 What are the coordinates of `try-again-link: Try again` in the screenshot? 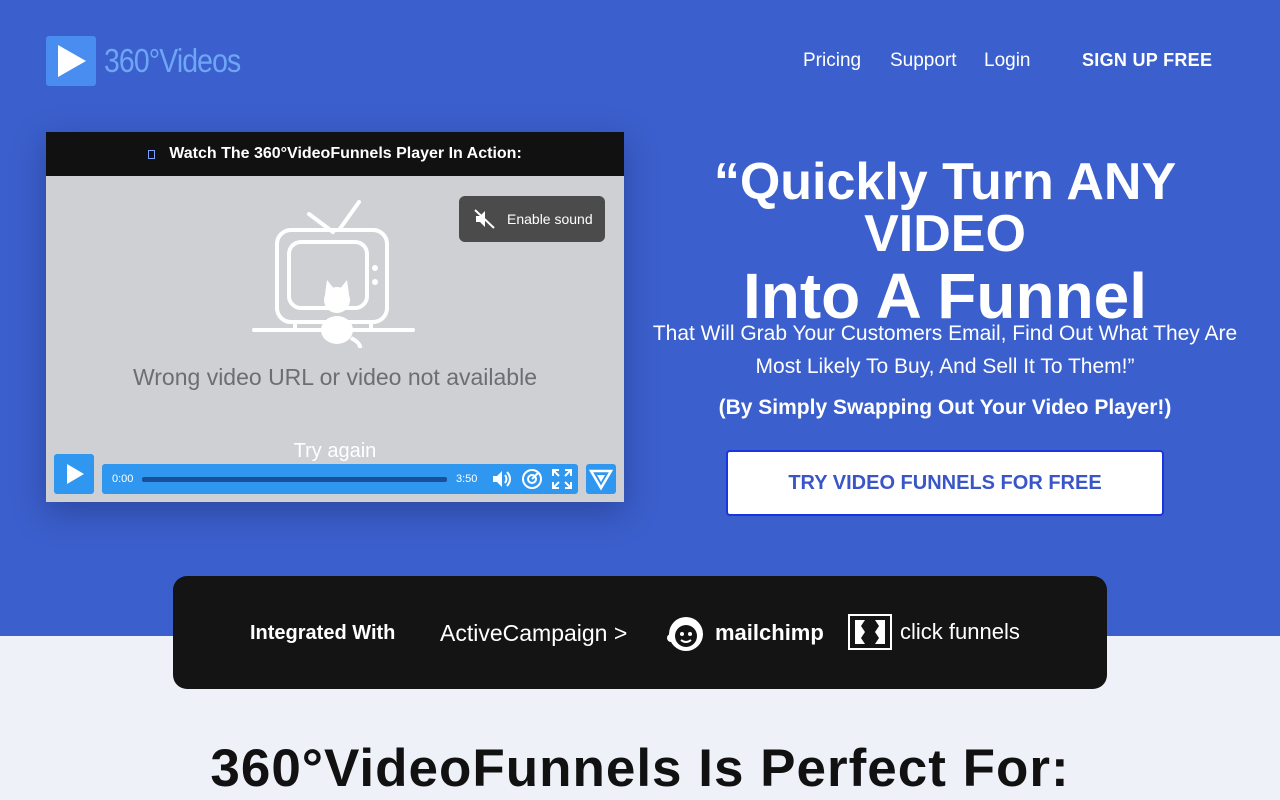 It's located at (335, 451).